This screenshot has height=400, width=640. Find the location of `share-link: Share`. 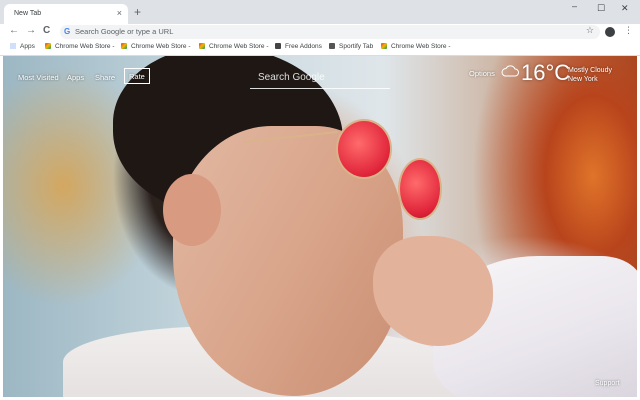

share-link: Share is located at coordinates (105, 77).